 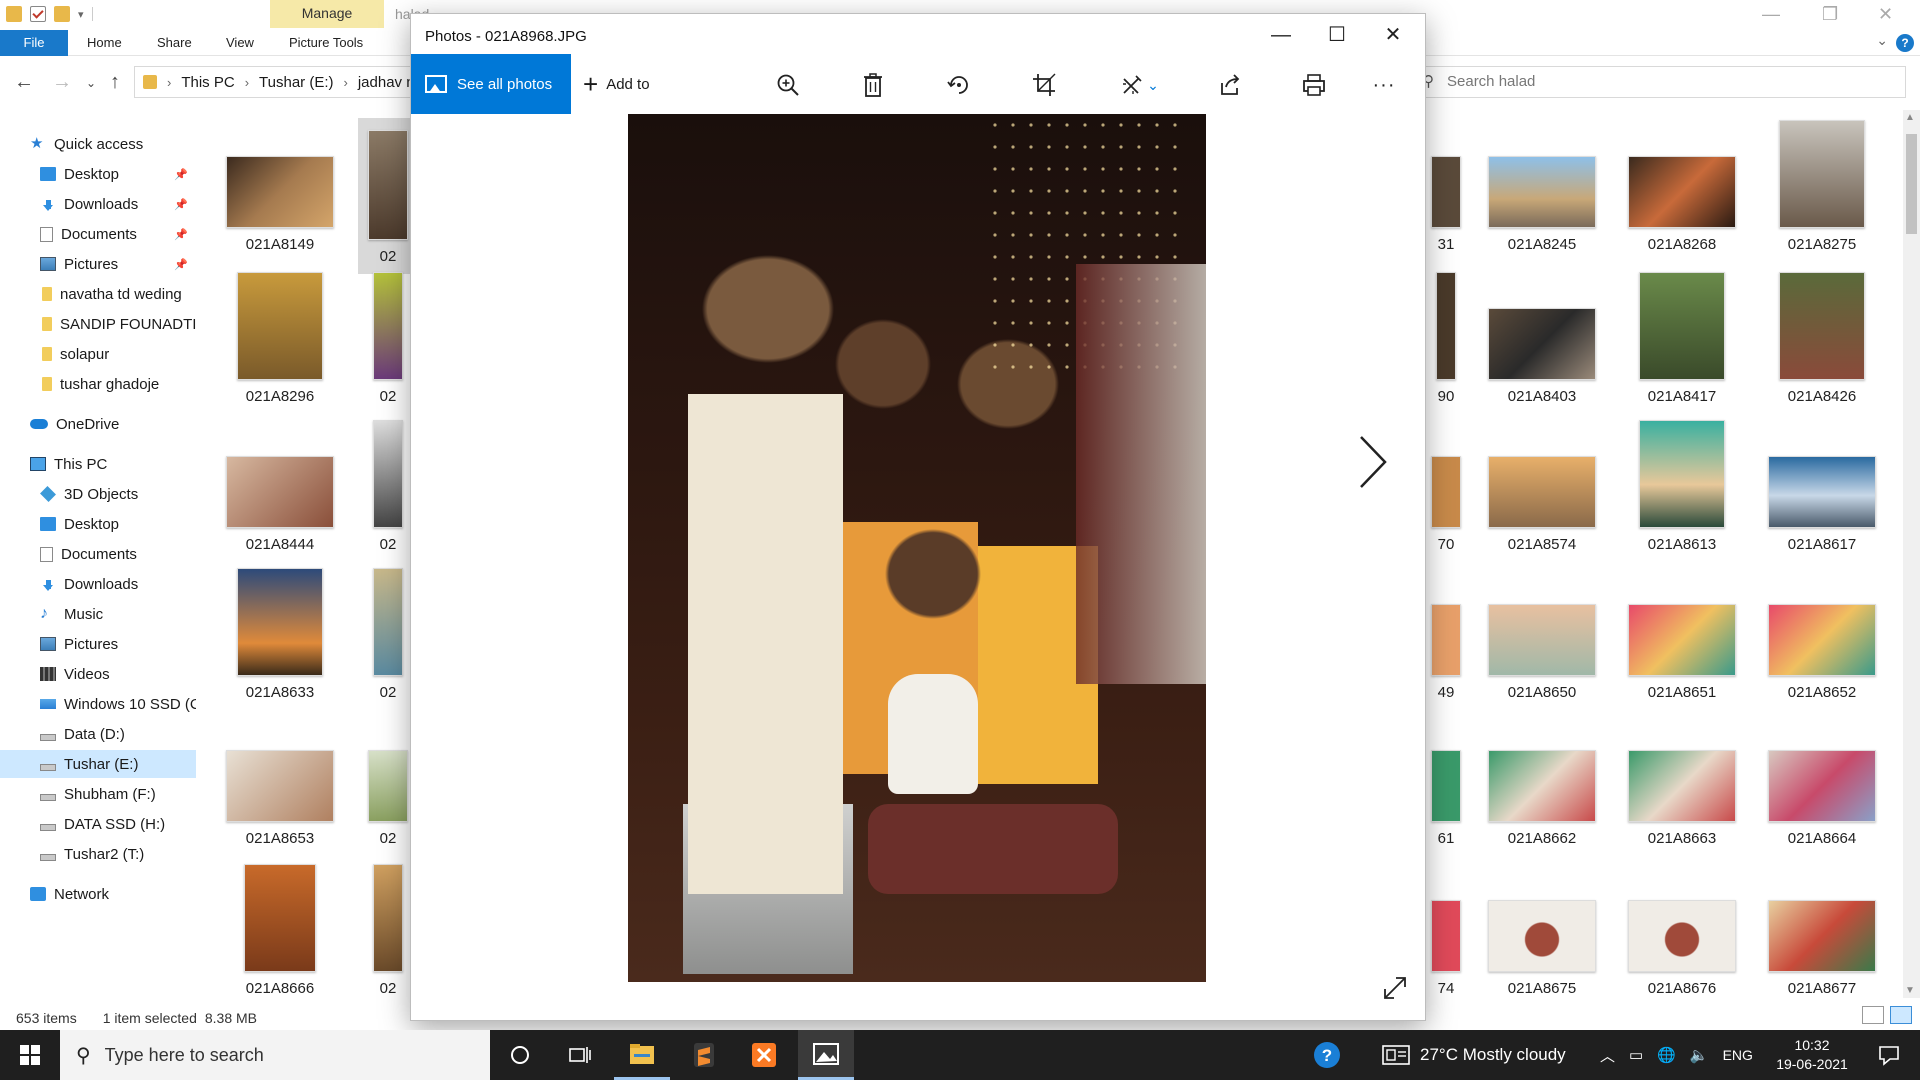 What do you see at coordinates (1542, 356) in the screenshot?
I see `file-item: 021A8403` at bounding box center [1542, 356].